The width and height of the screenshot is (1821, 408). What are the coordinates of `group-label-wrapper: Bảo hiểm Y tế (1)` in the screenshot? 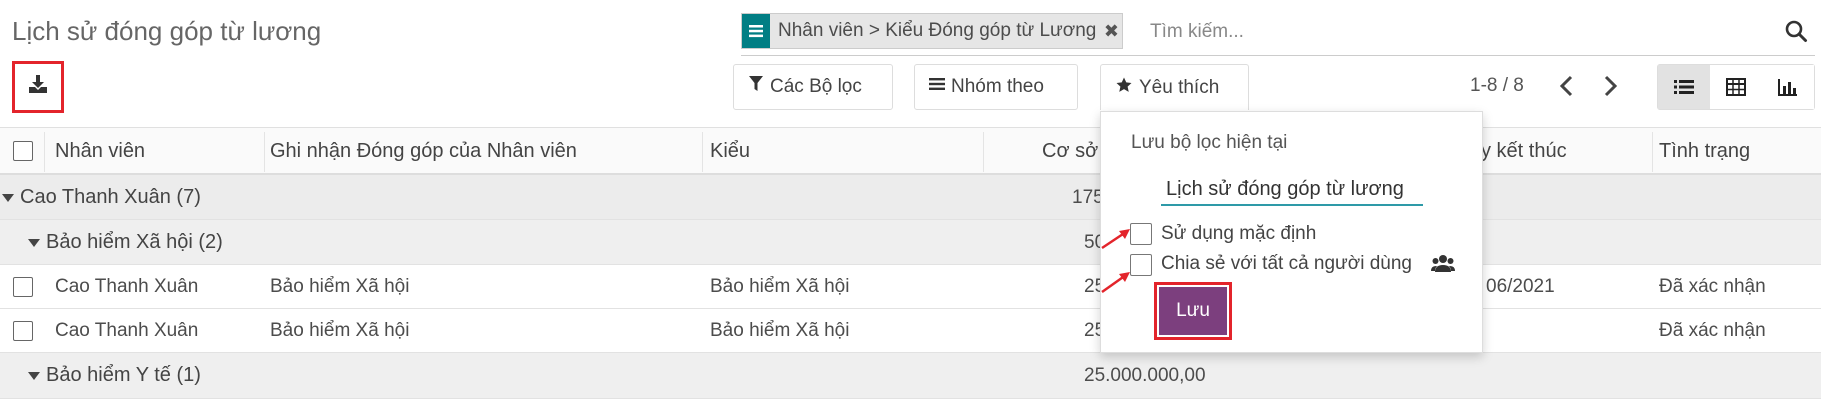 It's located at (114, 375).